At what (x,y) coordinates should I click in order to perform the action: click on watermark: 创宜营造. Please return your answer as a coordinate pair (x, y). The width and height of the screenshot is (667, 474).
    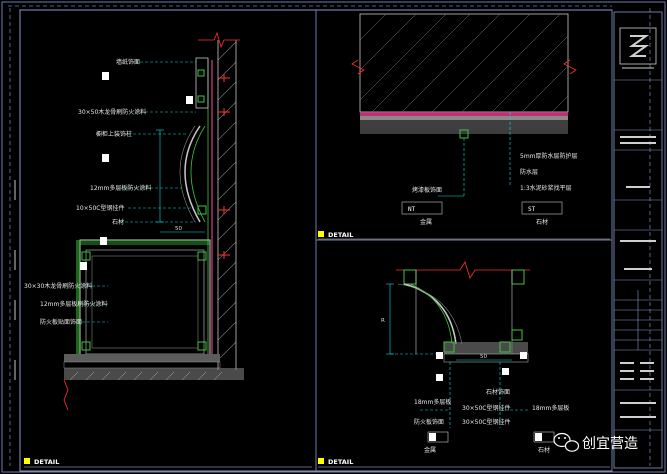
    Looking at the image, I should click on (595, 442).